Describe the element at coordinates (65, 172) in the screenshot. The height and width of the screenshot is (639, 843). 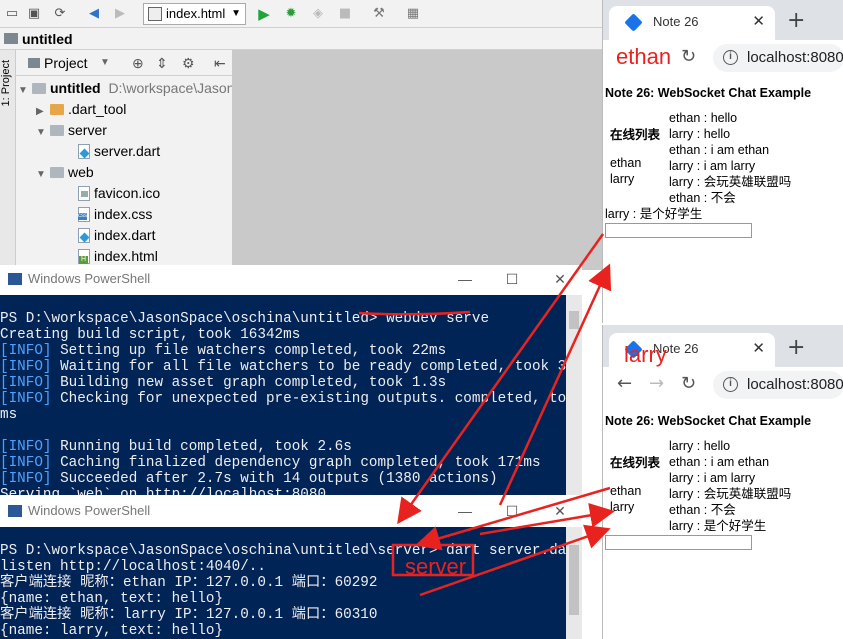
I see `tree-item-web: ▼ web` at that location.